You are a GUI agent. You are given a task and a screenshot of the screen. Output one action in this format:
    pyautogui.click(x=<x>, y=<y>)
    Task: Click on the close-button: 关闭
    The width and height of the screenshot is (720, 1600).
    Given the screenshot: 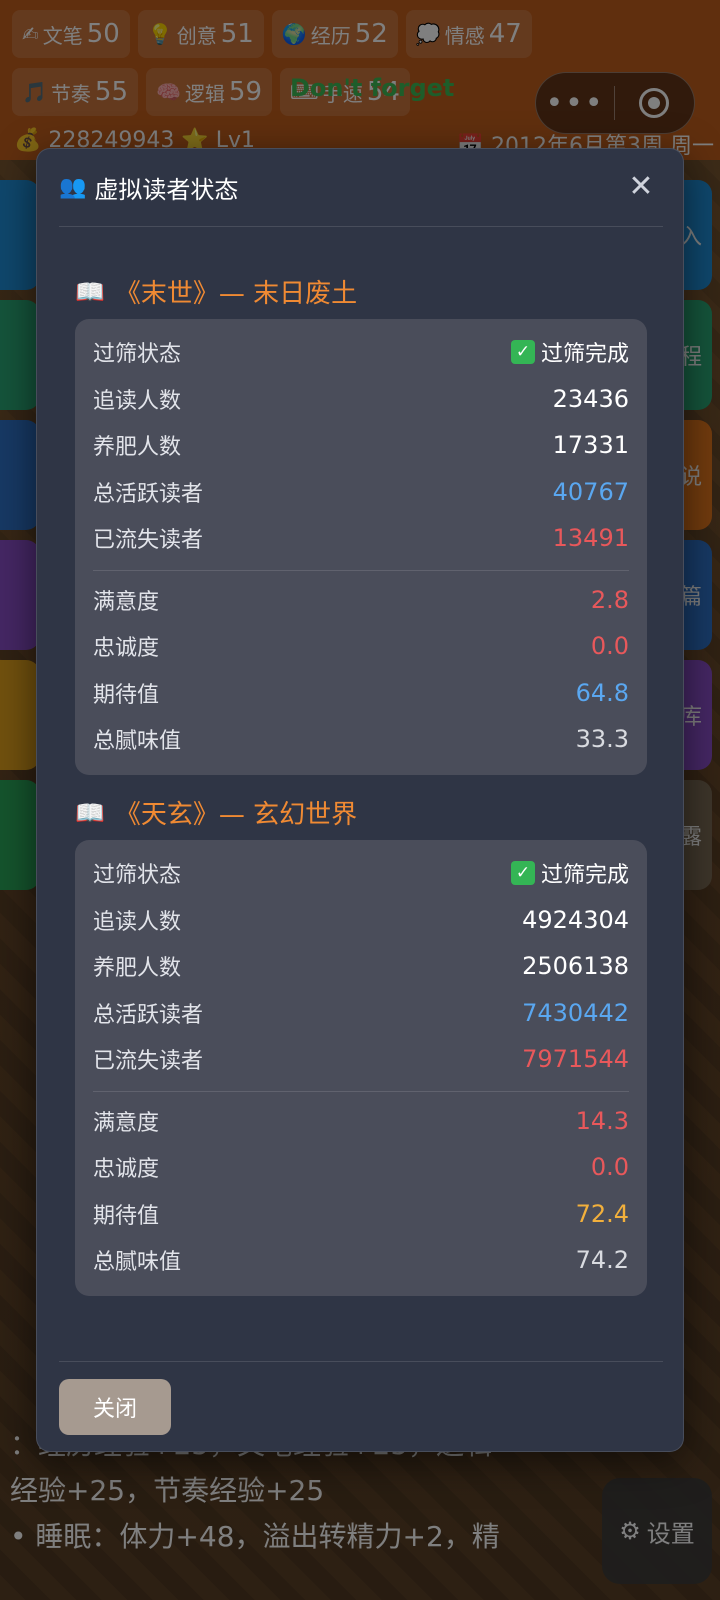 What is the action you would take?
    pyautogui.click(x=115, y=1407)
    